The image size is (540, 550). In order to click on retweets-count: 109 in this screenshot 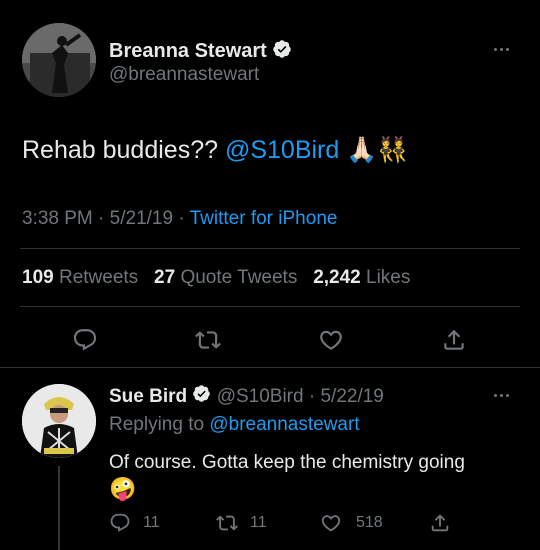, I will do `click(38, 277)`.